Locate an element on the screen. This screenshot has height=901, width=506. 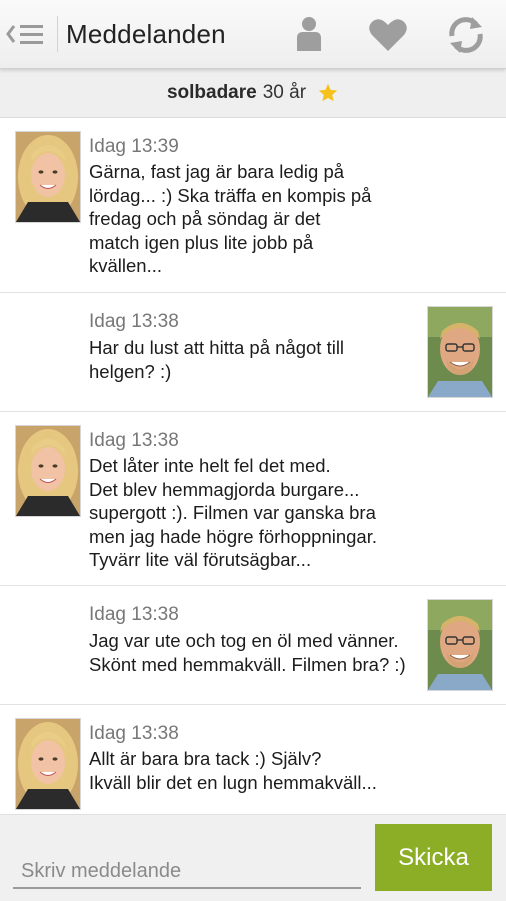
message-timestamp: Idag 13:39 is located at coordinates (134, 146).